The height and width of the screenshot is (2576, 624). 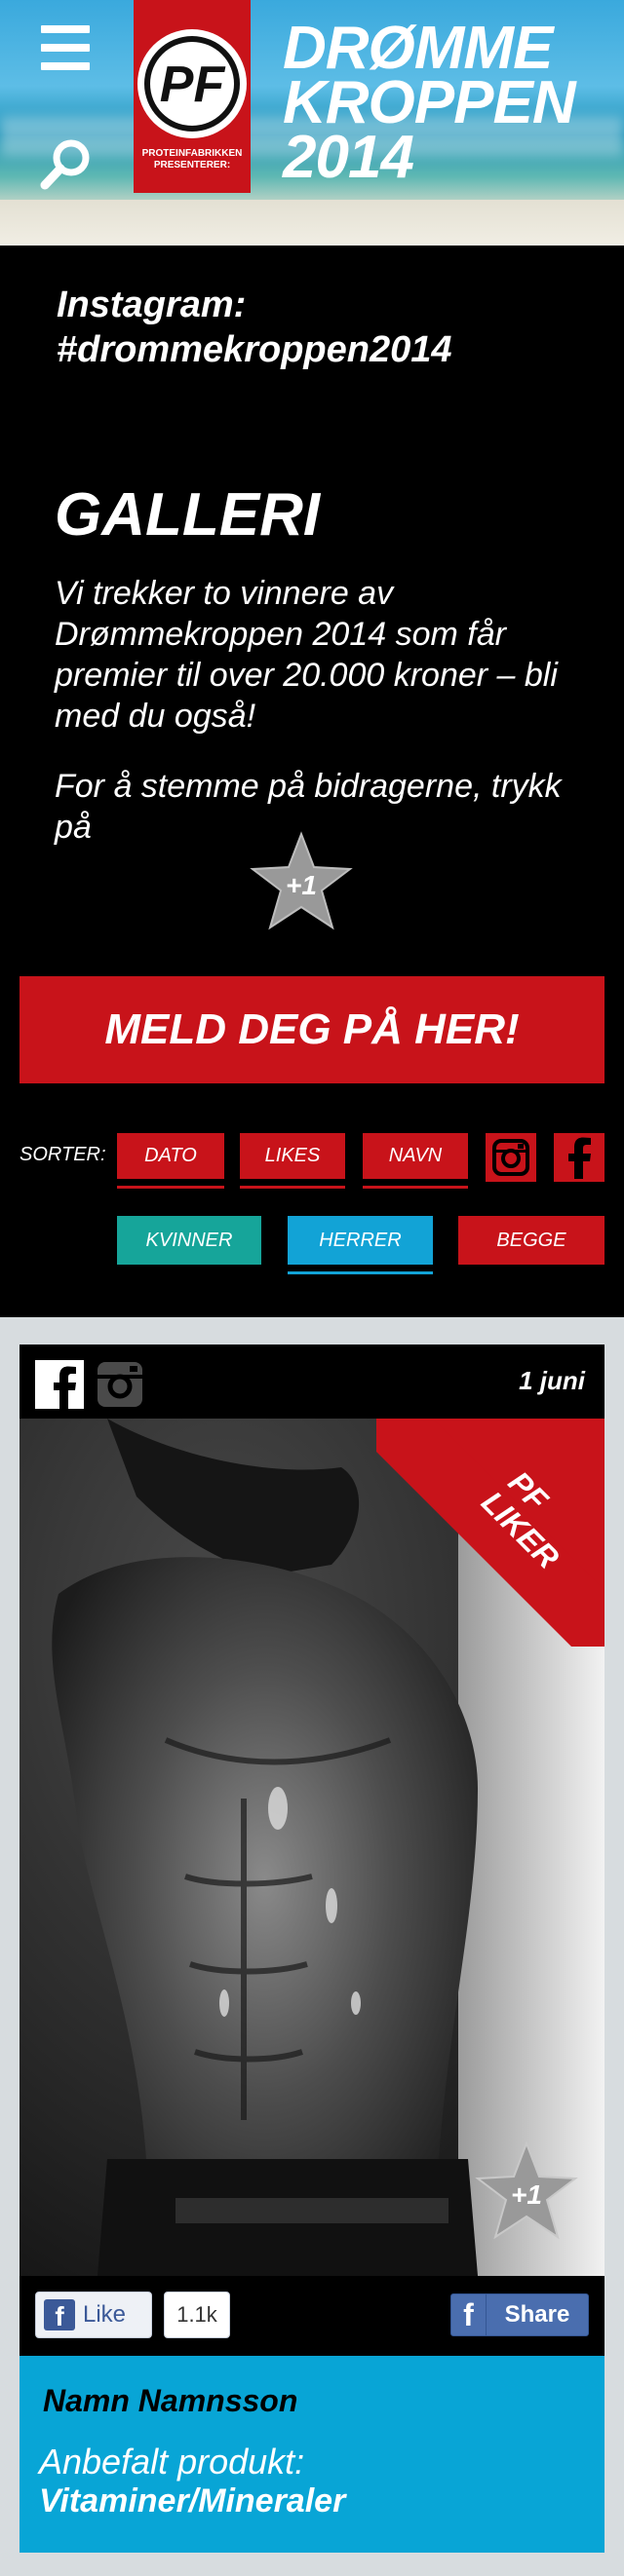 I want to click on filter-women-button: KVINNER, so click(x=189, y=1240).